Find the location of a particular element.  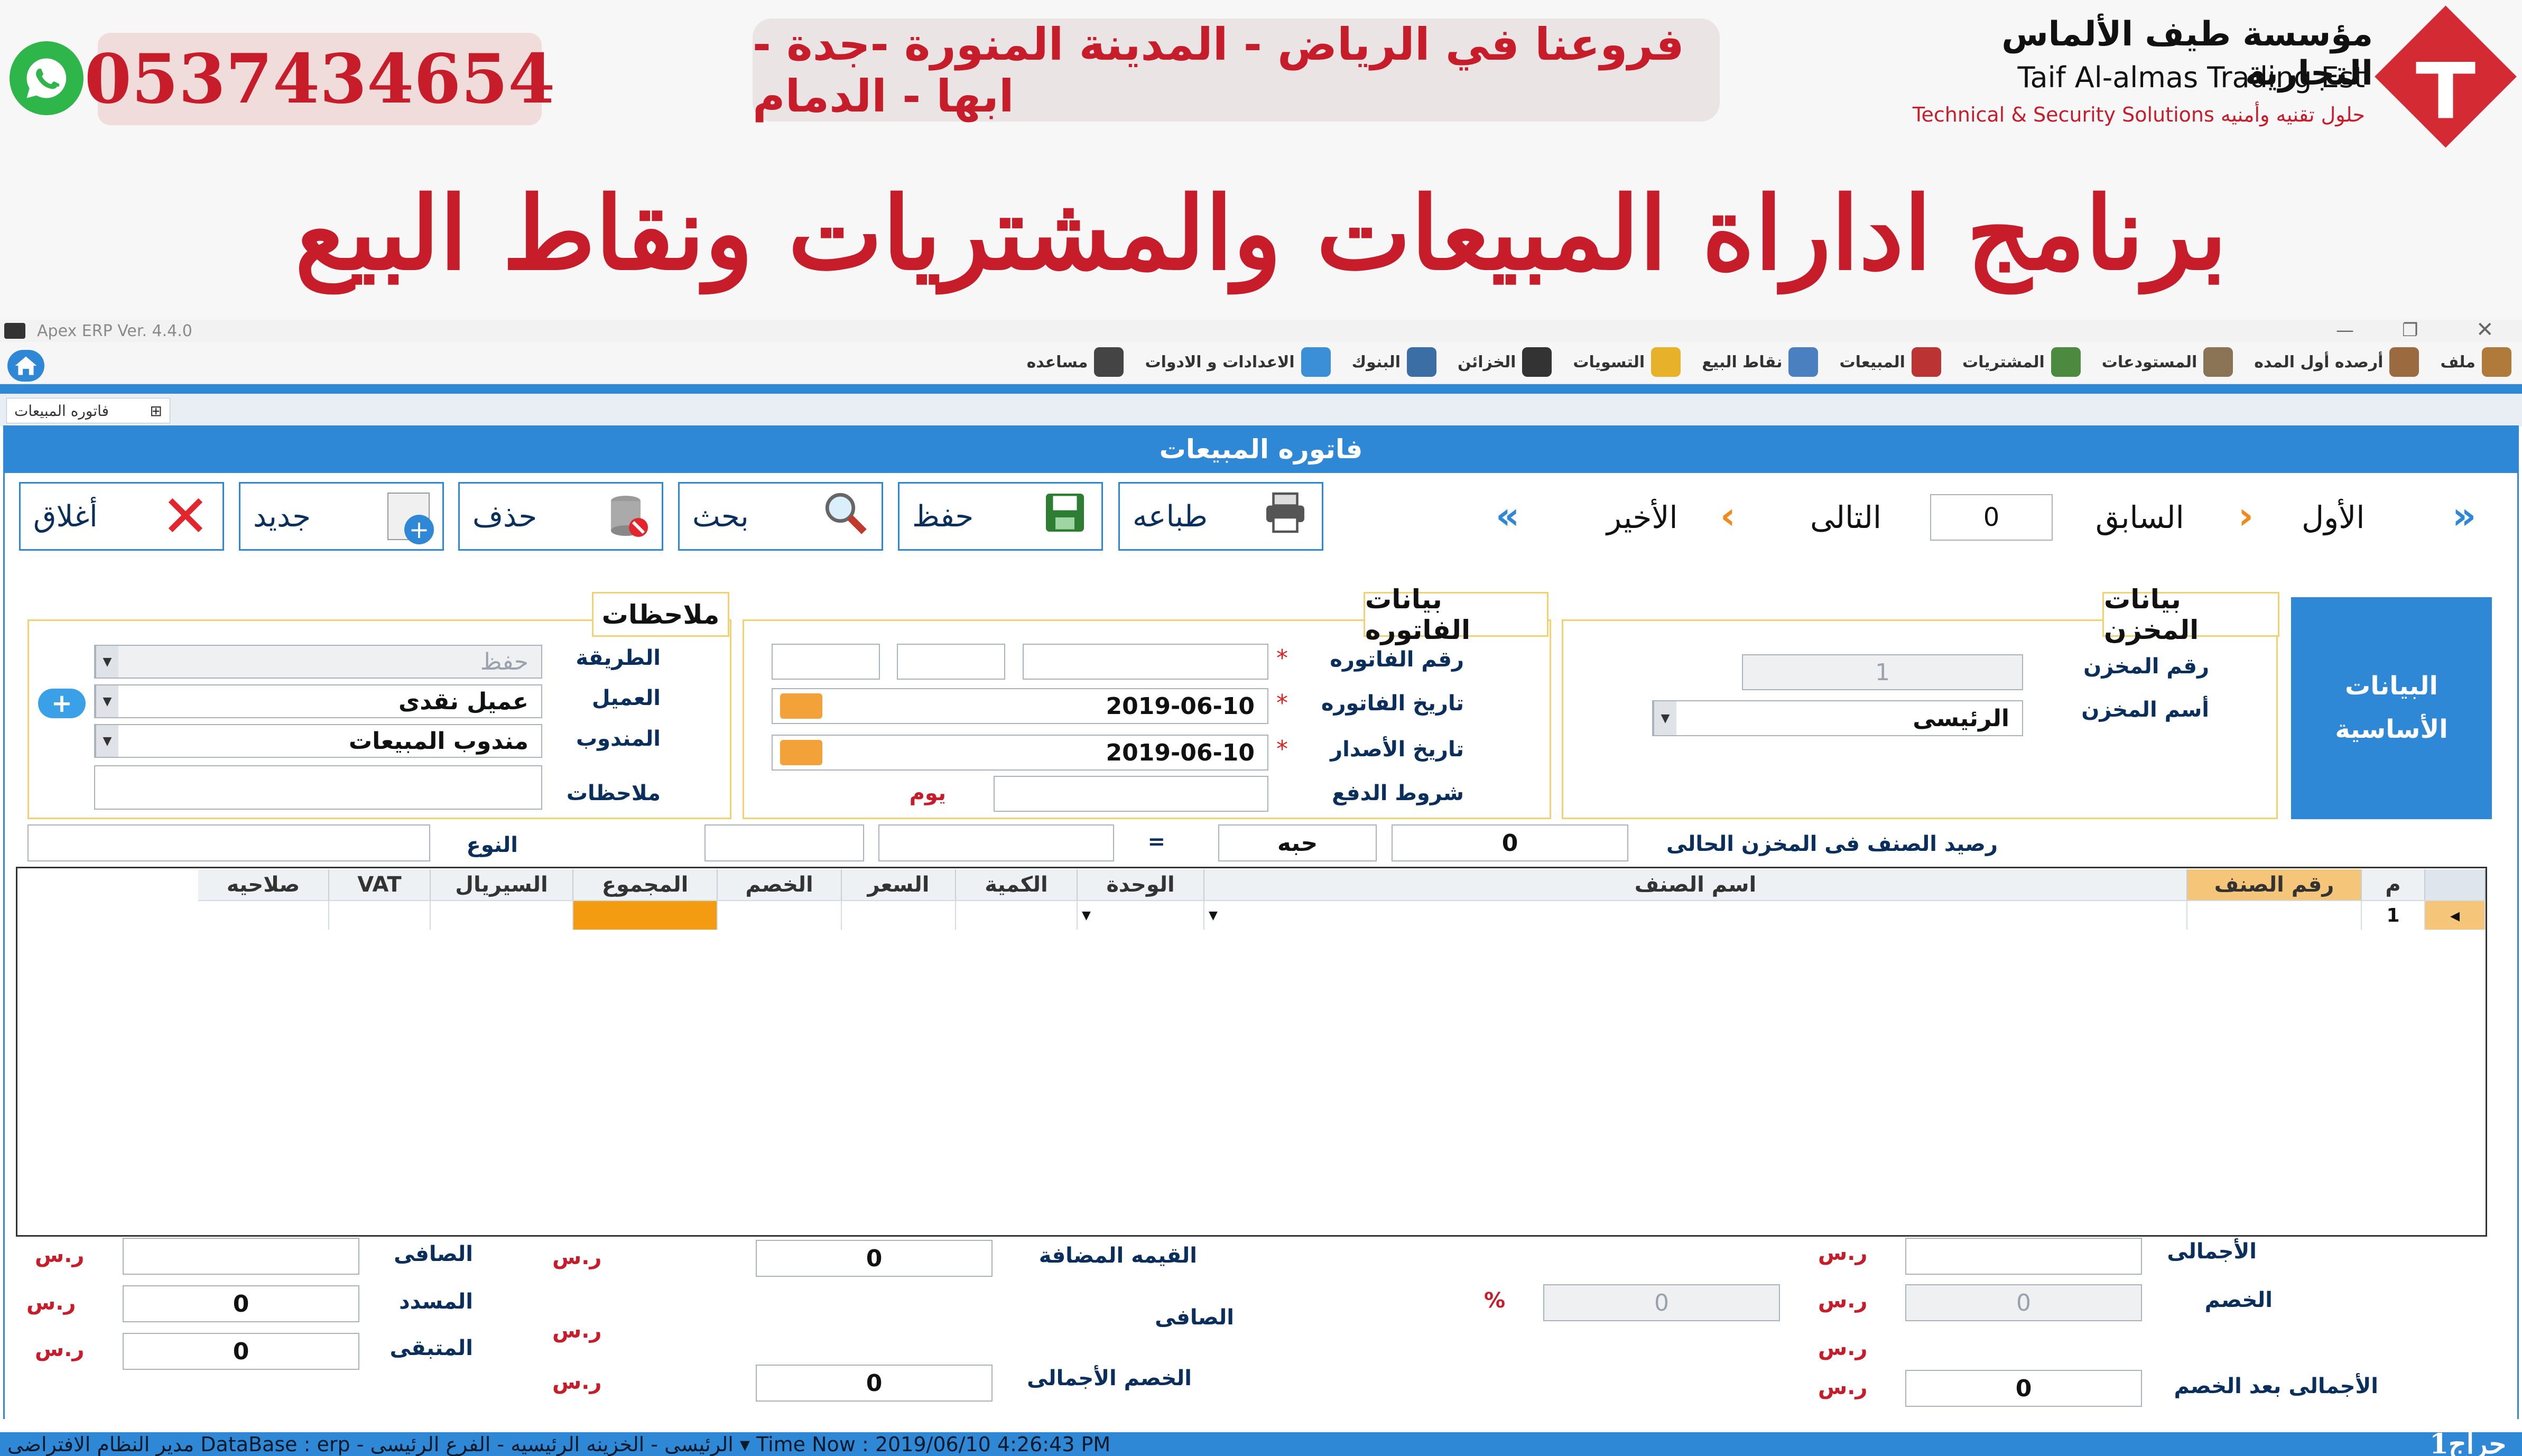

new-label: جديد is located at coordinates (282, 516).